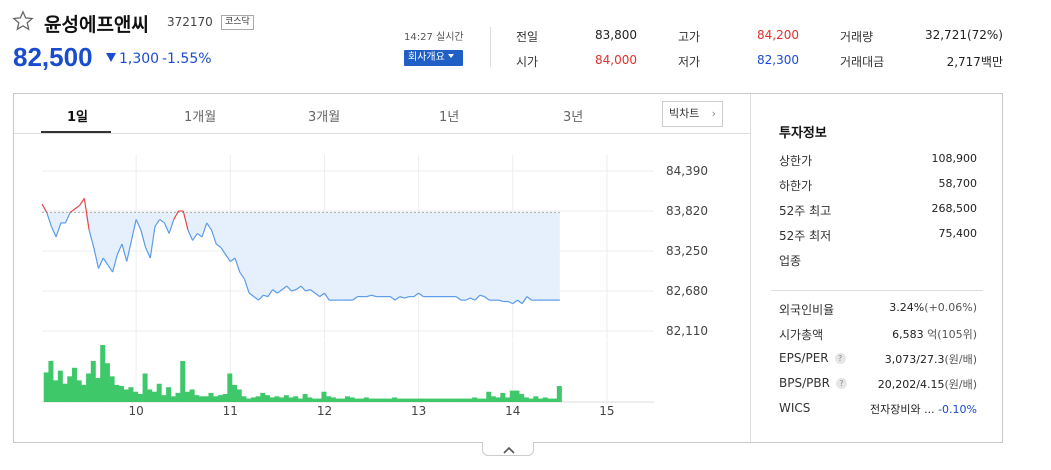 The height and width of the screenshot is (470, 1051). I want to click on bps-pbr-label: BPS/PBR?, so click(813, 383).